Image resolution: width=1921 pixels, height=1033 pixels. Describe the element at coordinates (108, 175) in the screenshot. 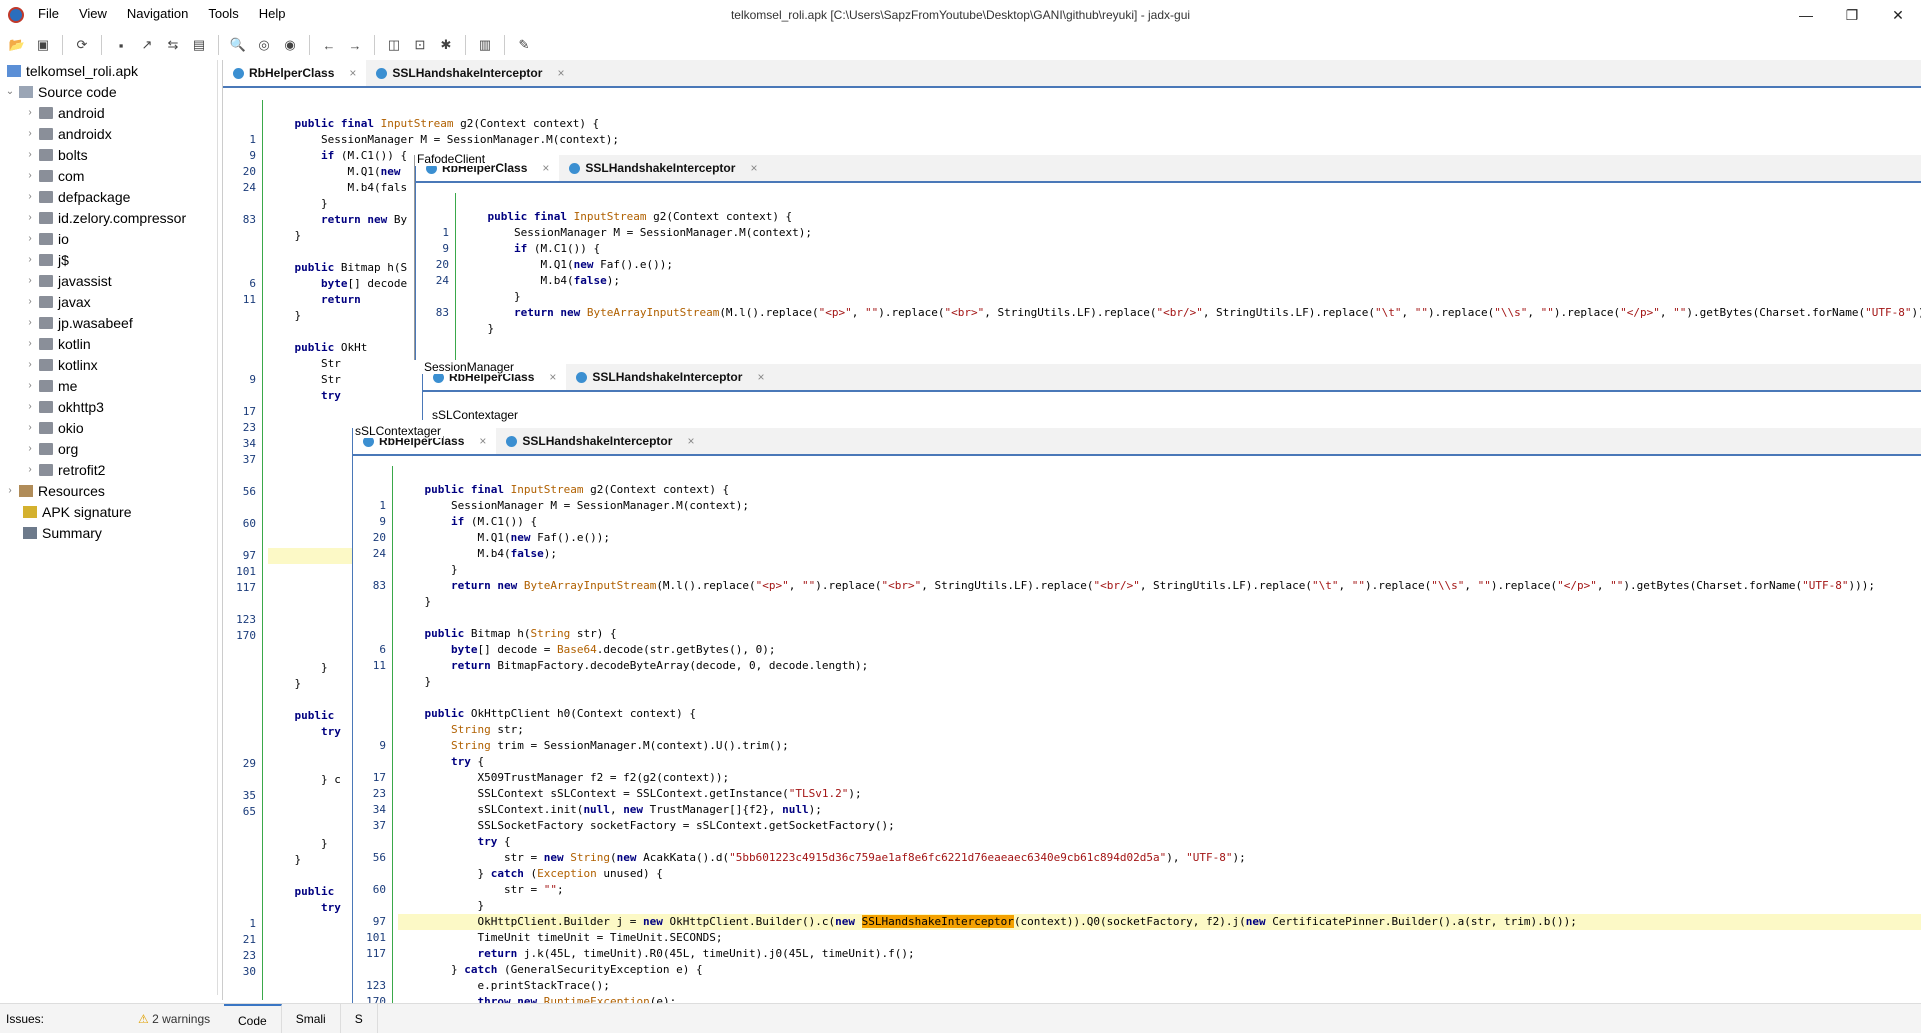

I see `tree-package-com: › com` at that location.